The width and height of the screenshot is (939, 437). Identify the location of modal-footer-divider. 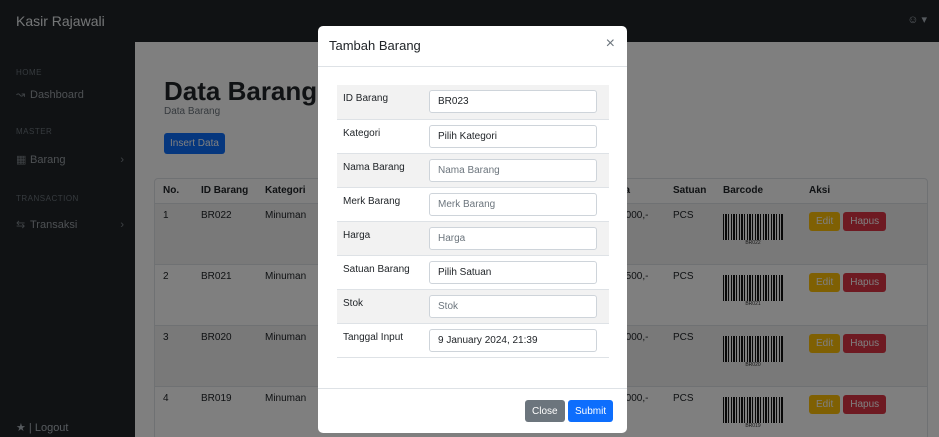
(472, 388).